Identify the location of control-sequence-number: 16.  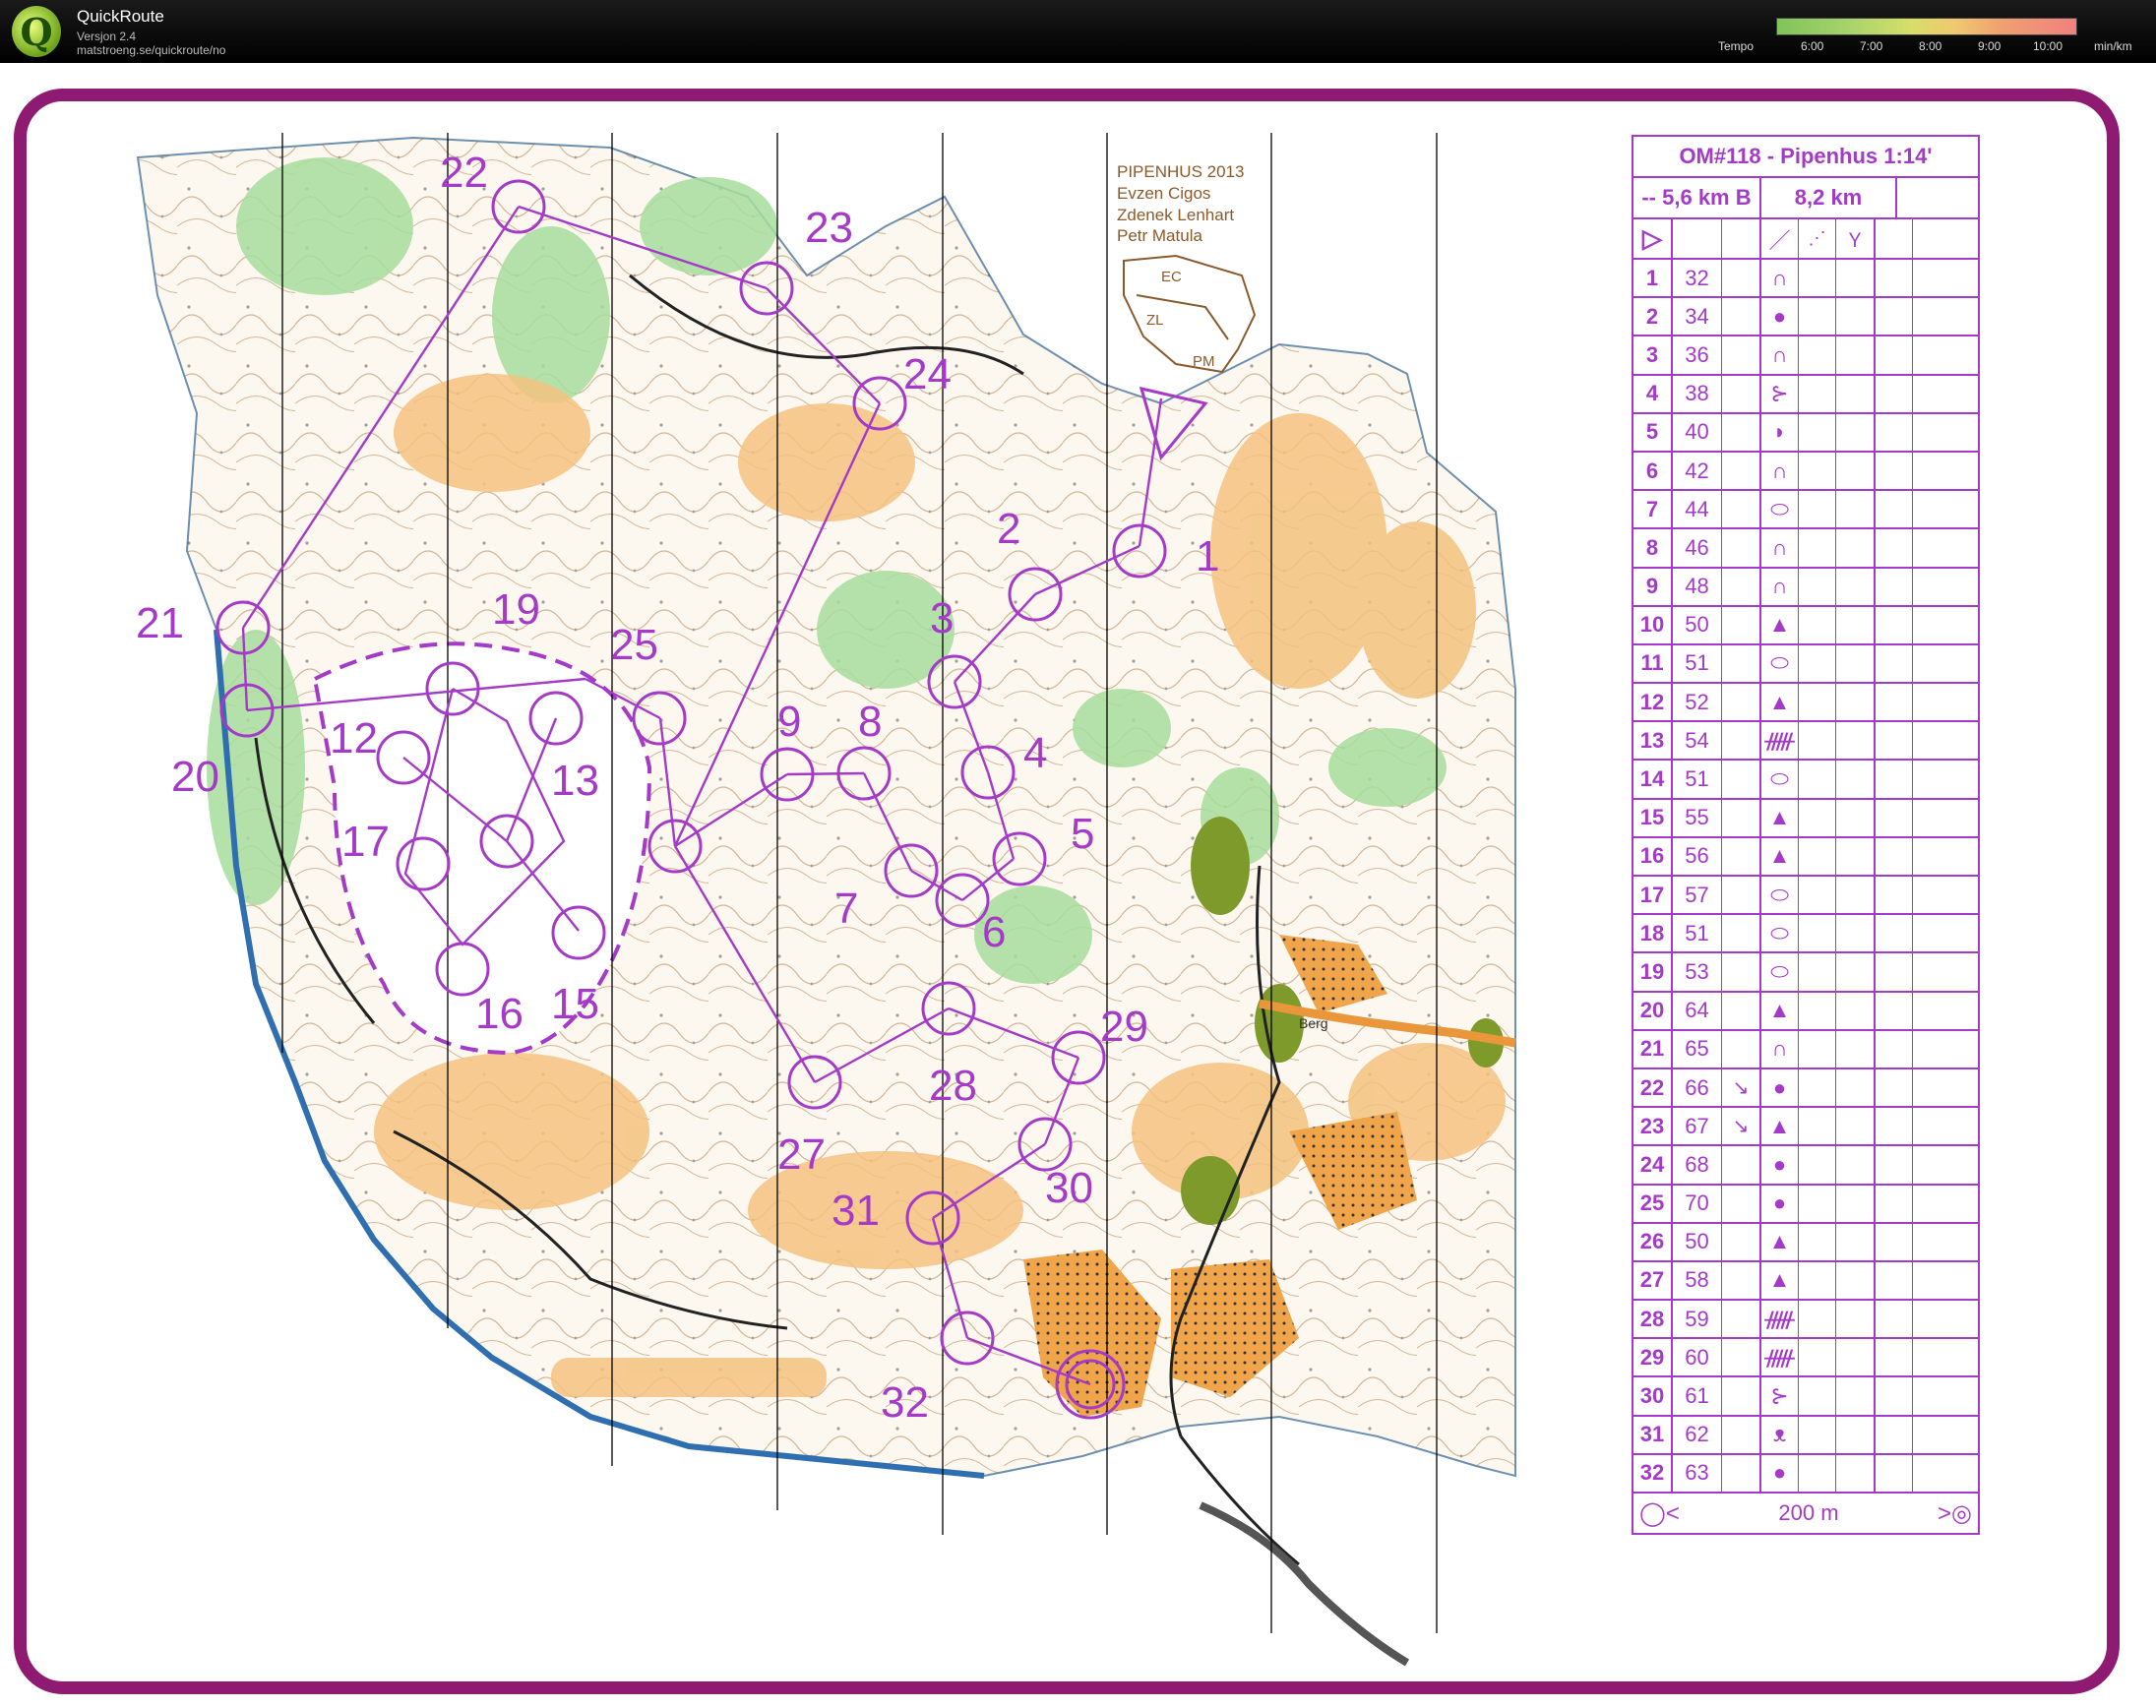
(1653, 856).